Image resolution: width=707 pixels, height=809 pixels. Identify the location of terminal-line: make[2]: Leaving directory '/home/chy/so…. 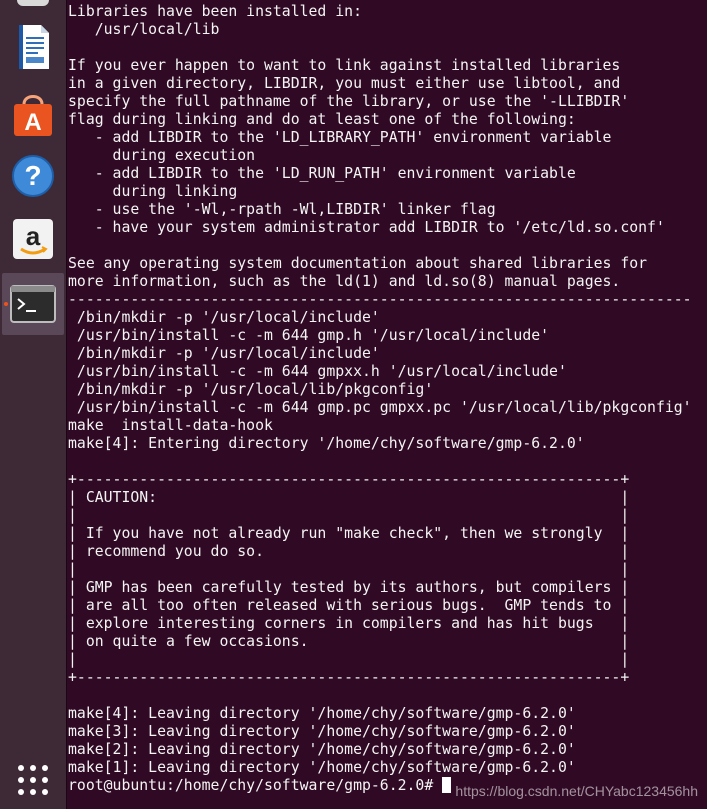
(322, 749).